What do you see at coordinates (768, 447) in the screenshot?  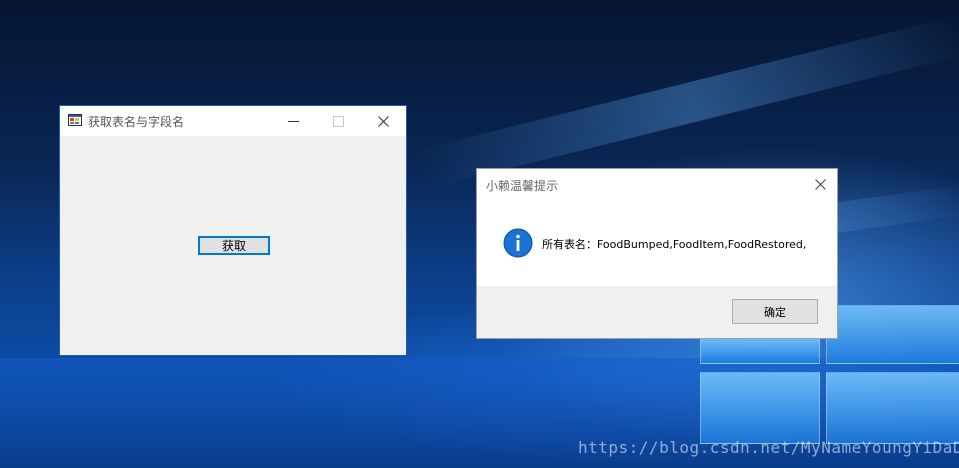 I see `csdn-watermark: https://blog.csdn.net/MyNameYoungYiDaDai` at bounding box center [768, 447].